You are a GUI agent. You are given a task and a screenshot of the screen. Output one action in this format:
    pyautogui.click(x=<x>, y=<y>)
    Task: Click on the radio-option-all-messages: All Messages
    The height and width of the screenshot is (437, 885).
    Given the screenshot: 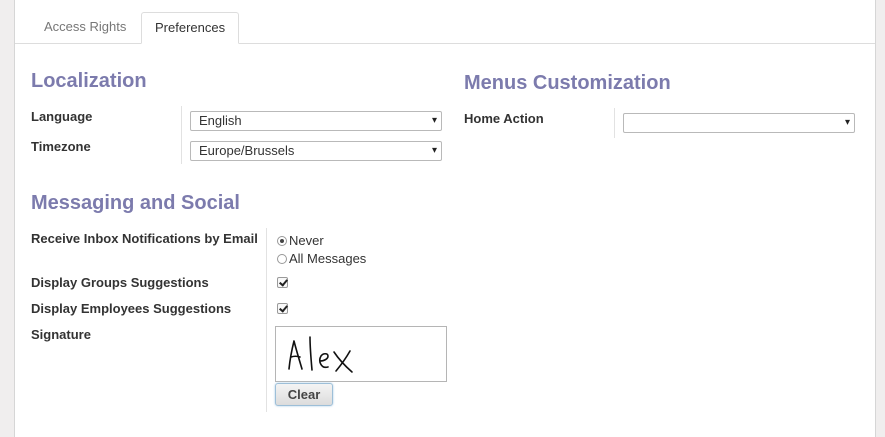 What is the action you would take?
    pyautogui.click(x=321, y=258)
    